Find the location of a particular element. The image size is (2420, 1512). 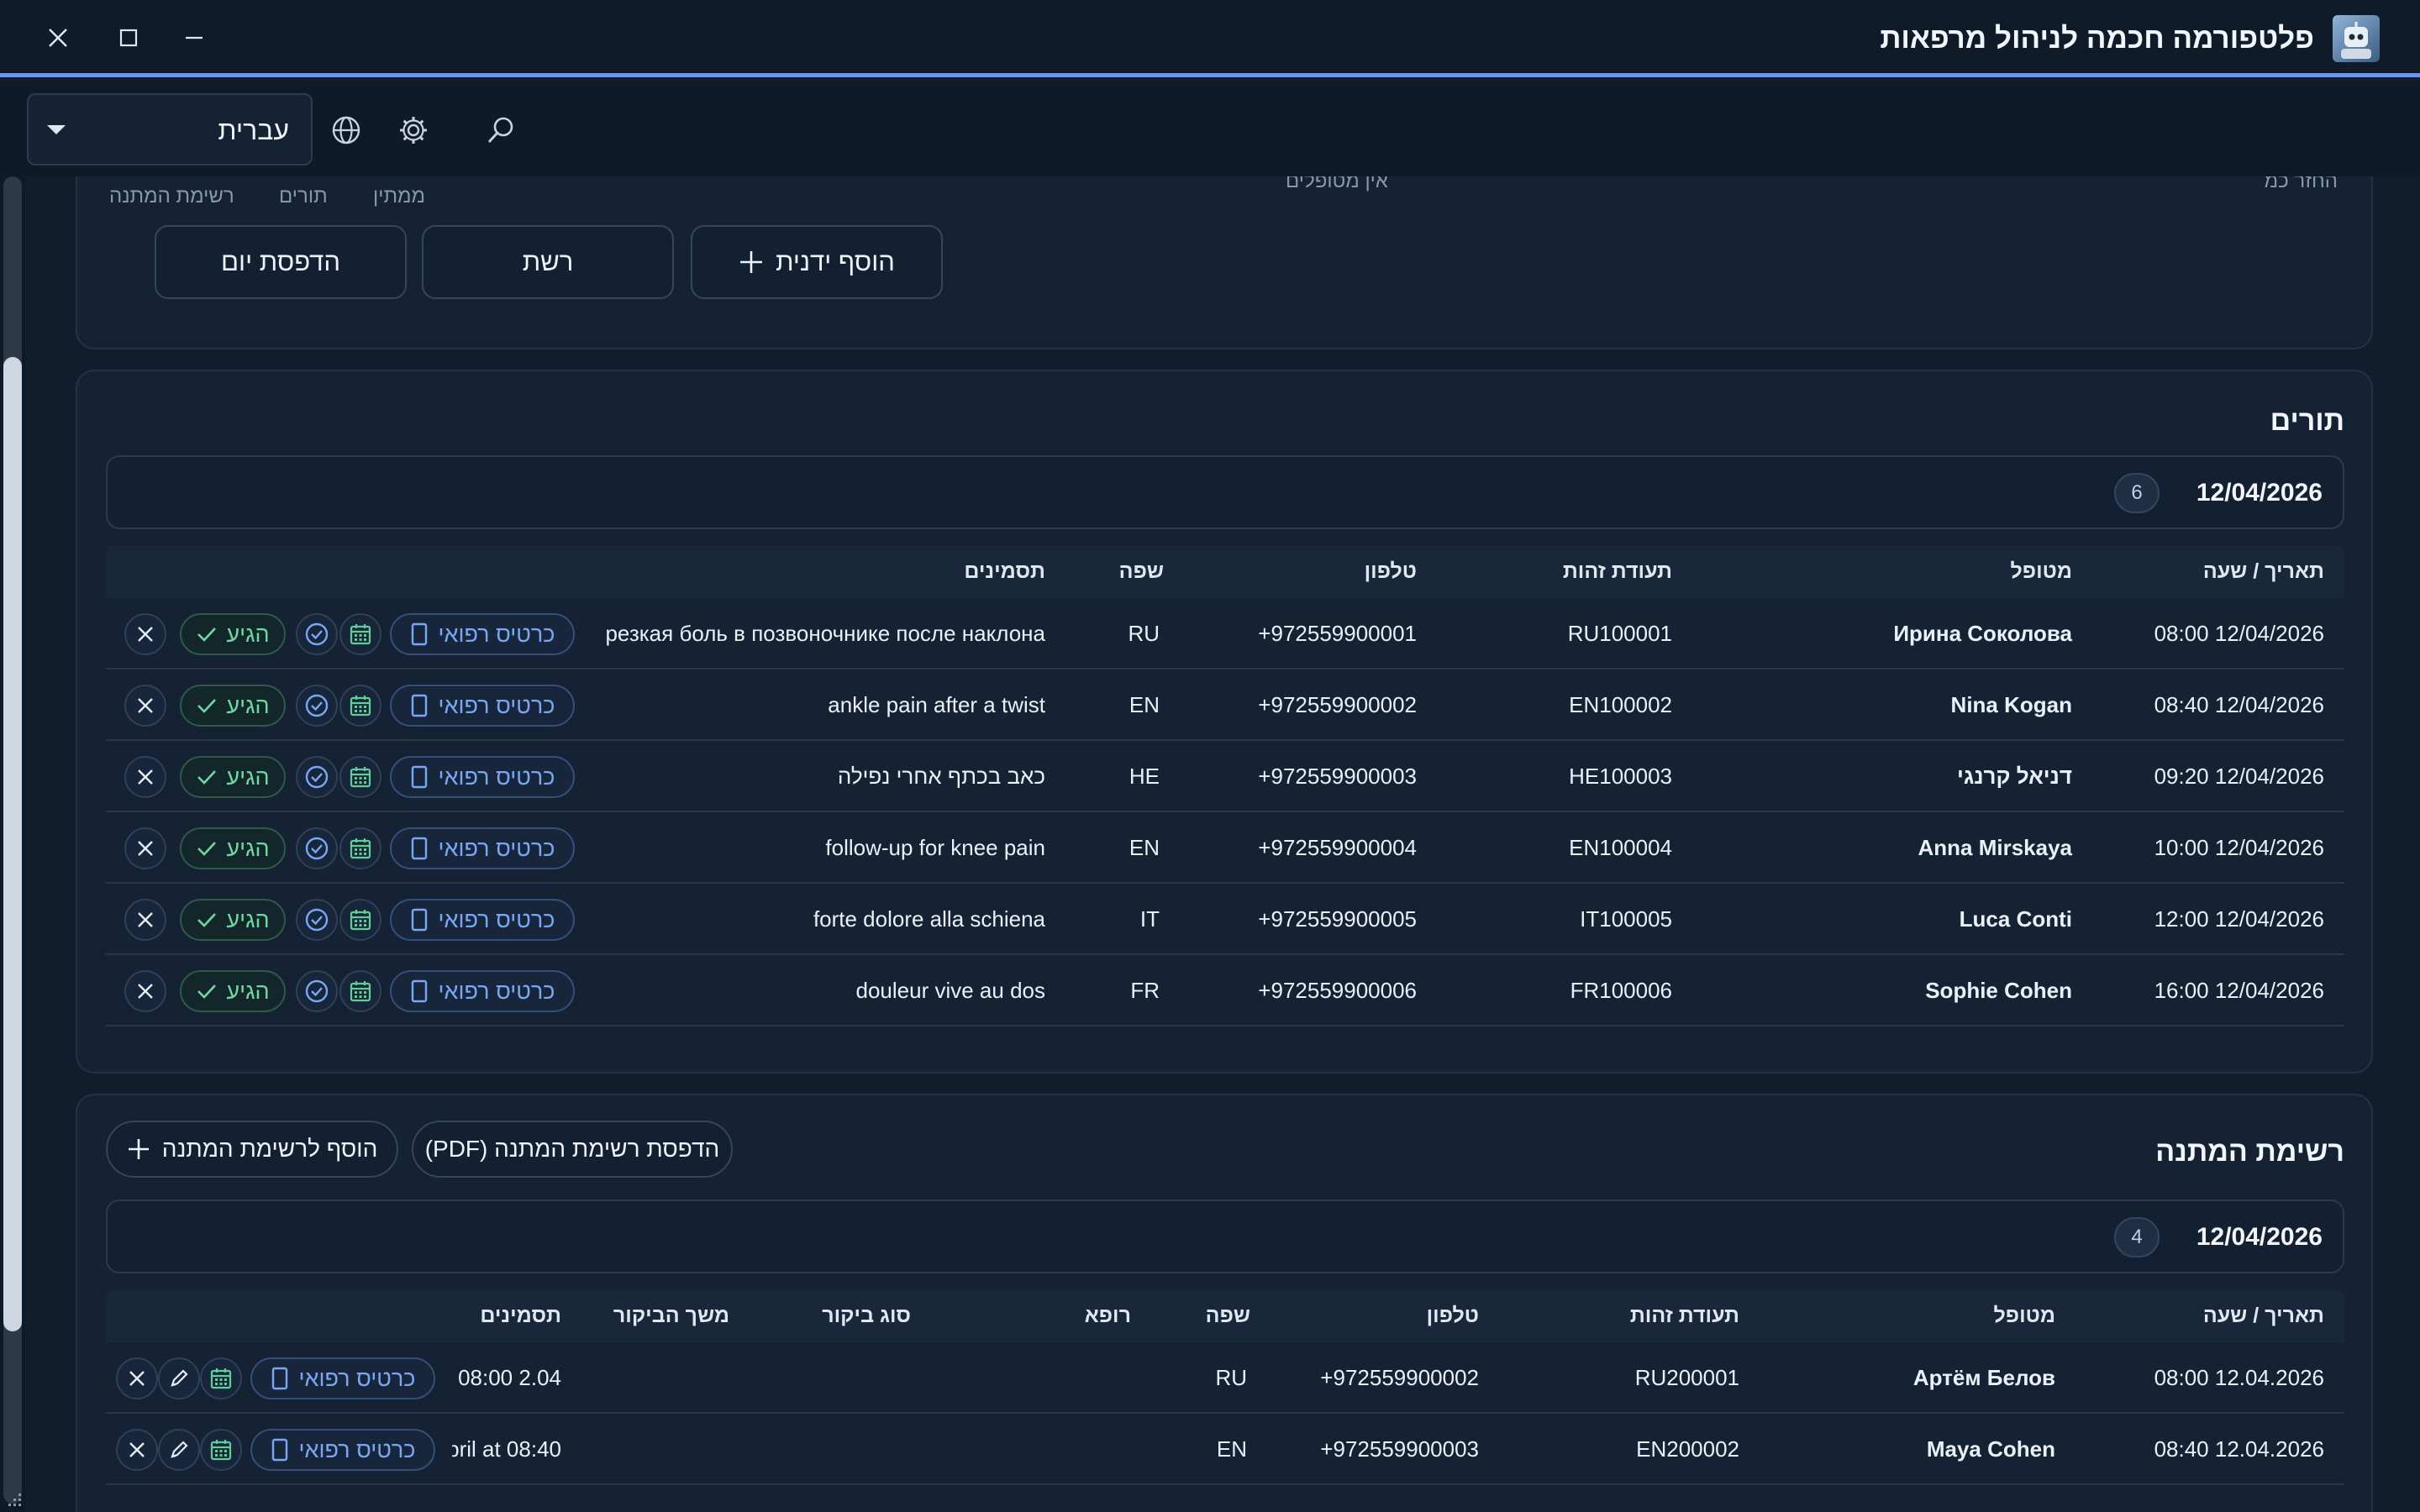

print-waitlist-pdf-button: הדפסת רשימת המתנה (PDF) is located at coordinates (572, 1149).